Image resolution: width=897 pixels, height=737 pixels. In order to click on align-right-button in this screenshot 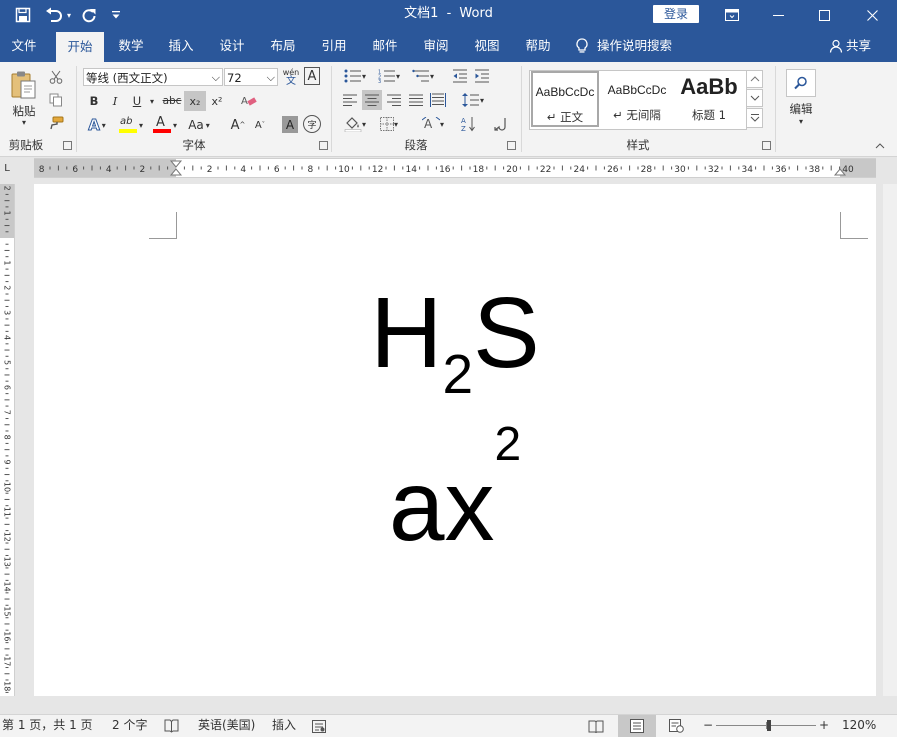, I will do `click(394, 100)`.